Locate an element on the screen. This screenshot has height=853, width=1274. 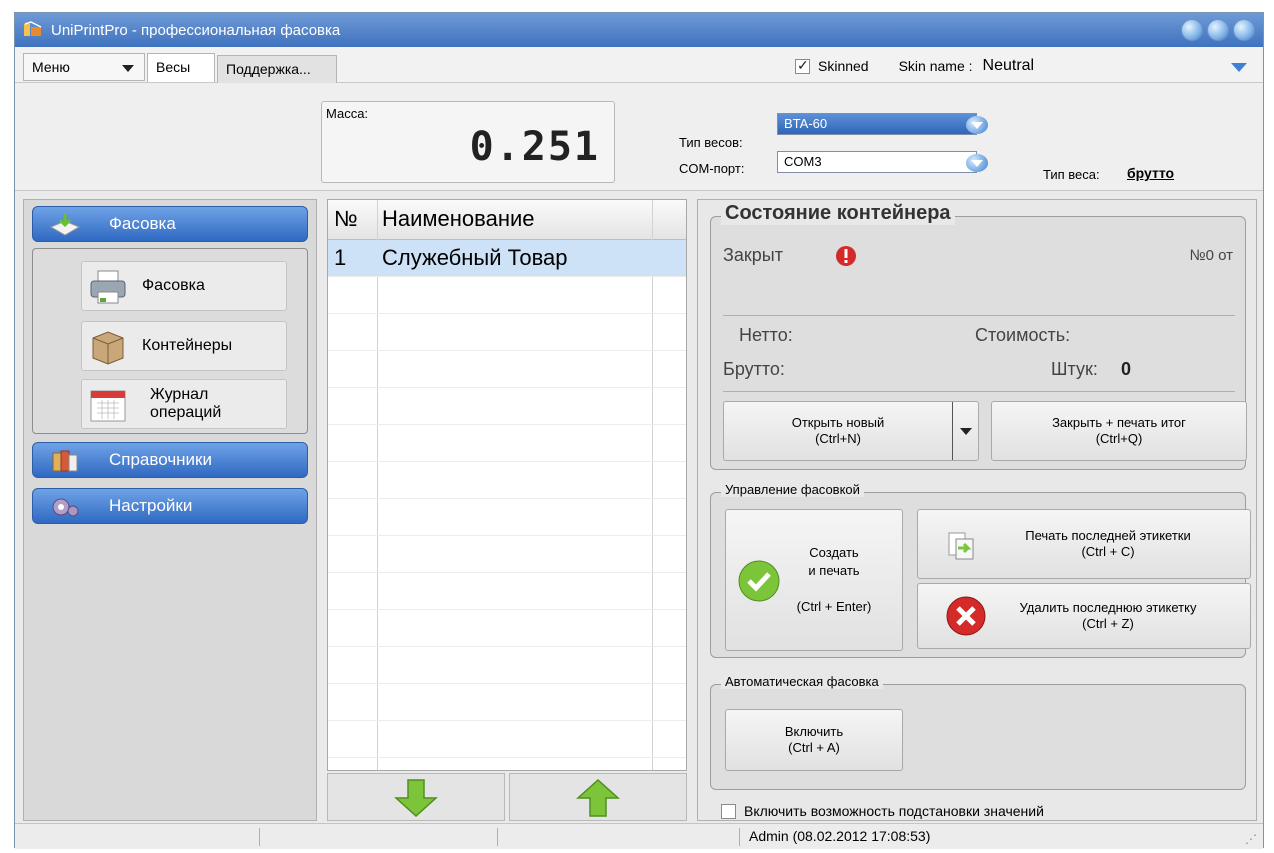
box-icon is located at coordinates (108, 348).